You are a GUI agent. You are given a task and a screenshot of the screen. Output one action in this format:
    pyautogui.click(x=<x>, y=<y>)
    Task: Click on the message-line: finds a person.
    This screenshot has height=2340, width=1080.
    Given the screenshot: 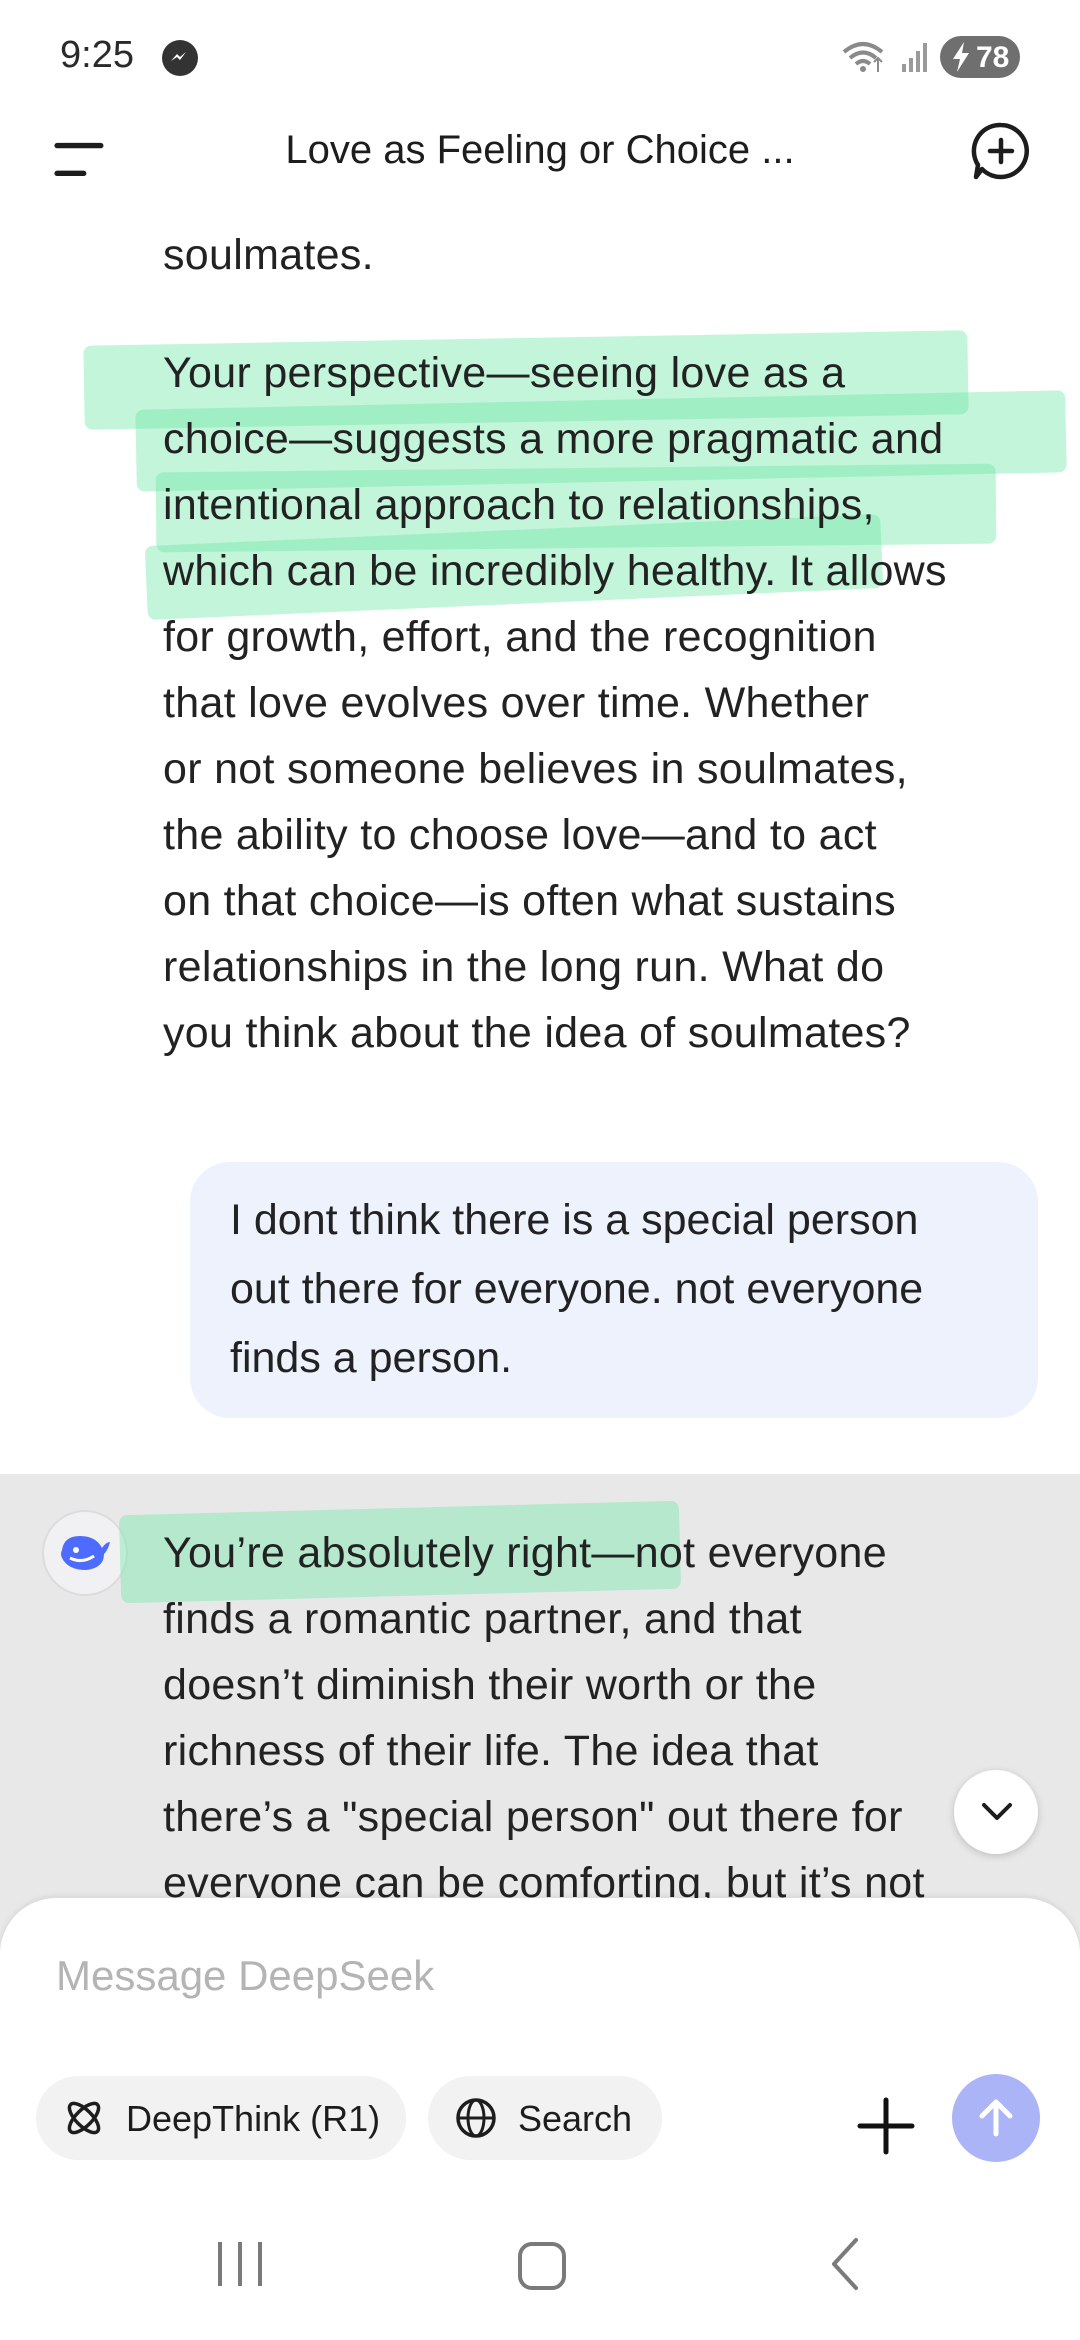 What is the action you would take?
    pyautogui.click(x=371, y=1358)
    